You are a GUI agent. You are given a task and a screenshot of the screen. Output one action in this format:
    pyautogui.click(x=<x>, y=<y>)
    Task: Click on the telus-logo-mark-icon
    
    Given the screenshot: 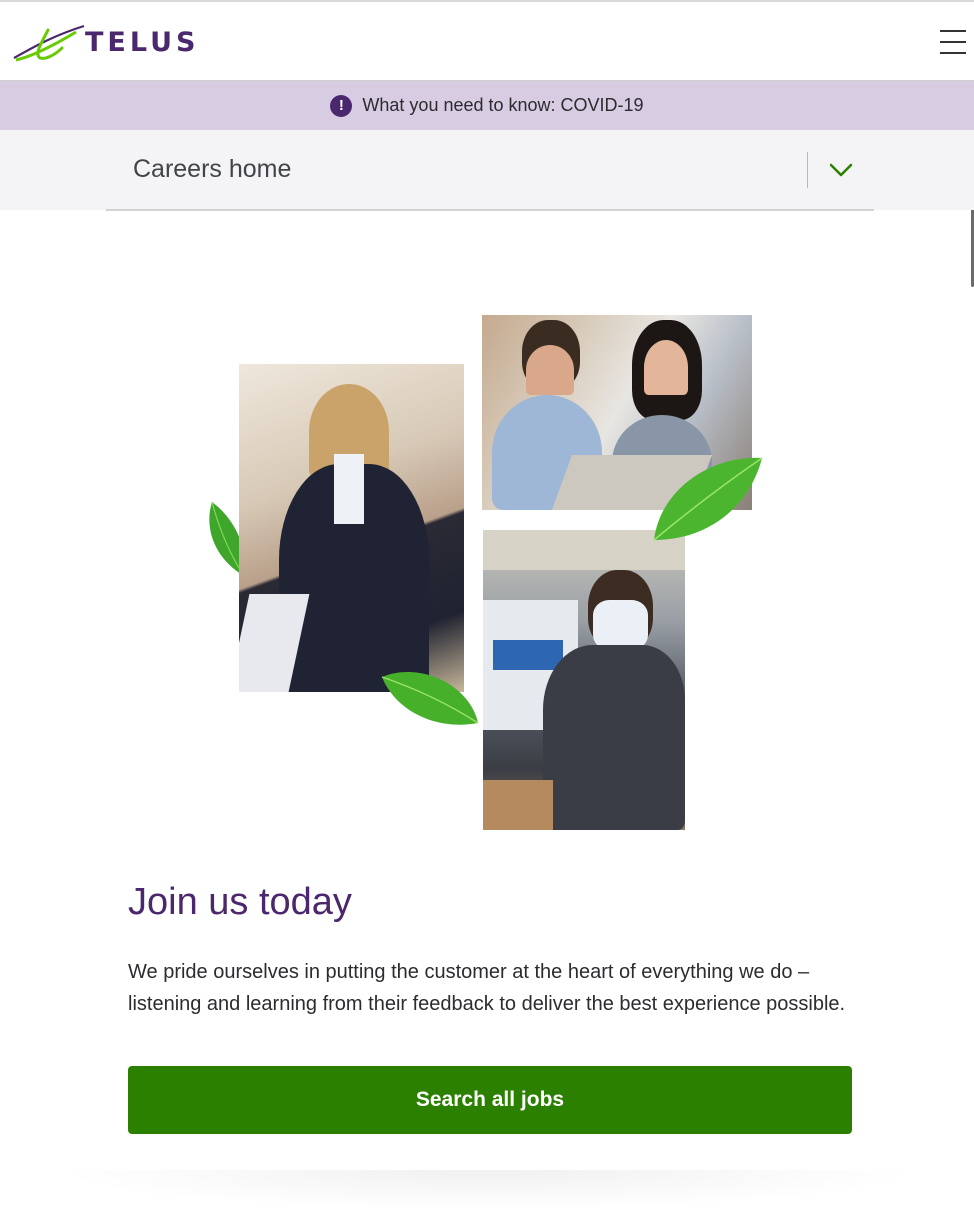 What is the action you would take?
    pyautogui.click(x=49, y=43)
    